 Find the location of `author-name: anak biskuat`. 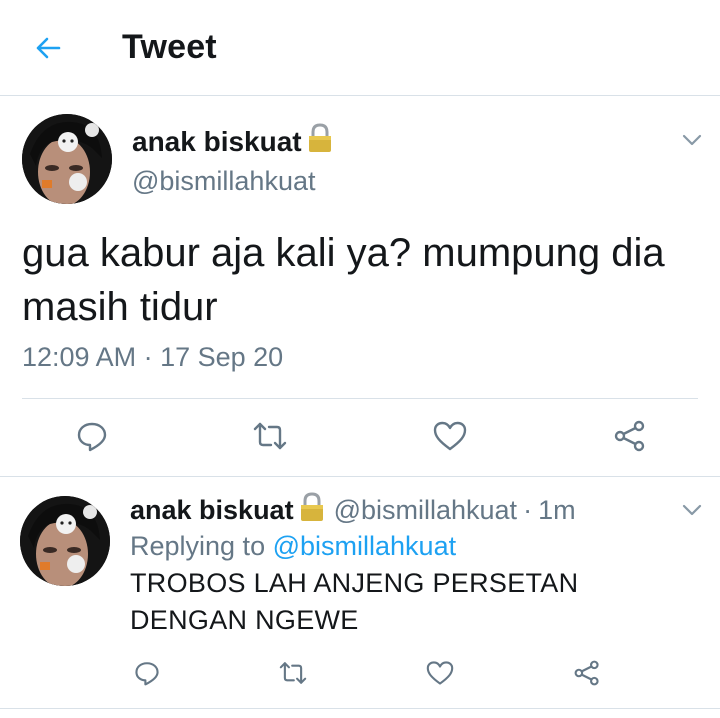

author-name: anak biskuat is located at coordinates (233, 141).